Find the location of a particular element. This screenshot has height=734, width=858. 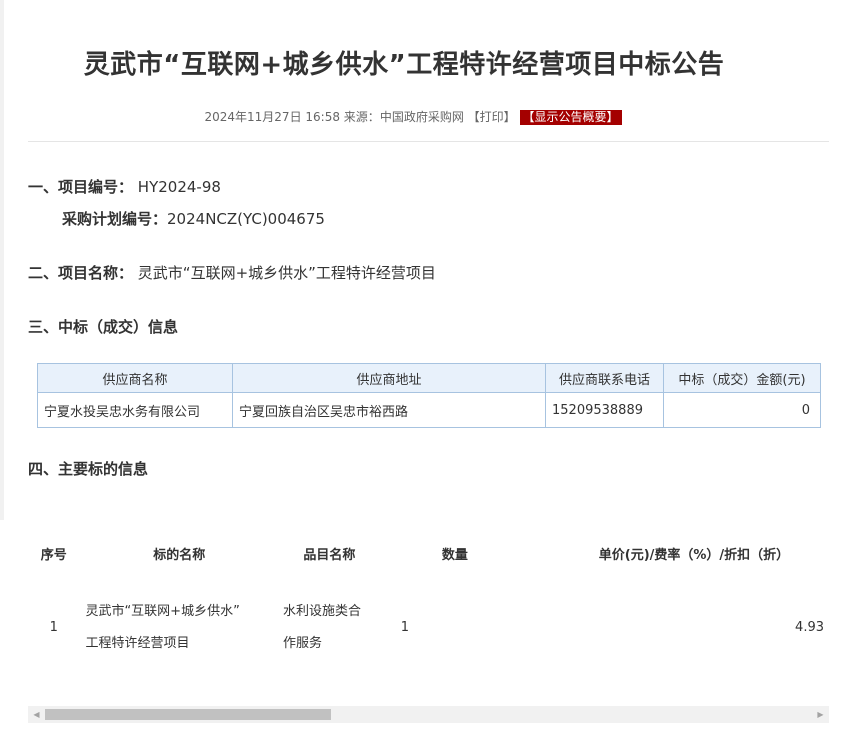

plan-number-row: 采购计划编号：2024NCZ(YC)004675 is located at coordinates (193, 218).